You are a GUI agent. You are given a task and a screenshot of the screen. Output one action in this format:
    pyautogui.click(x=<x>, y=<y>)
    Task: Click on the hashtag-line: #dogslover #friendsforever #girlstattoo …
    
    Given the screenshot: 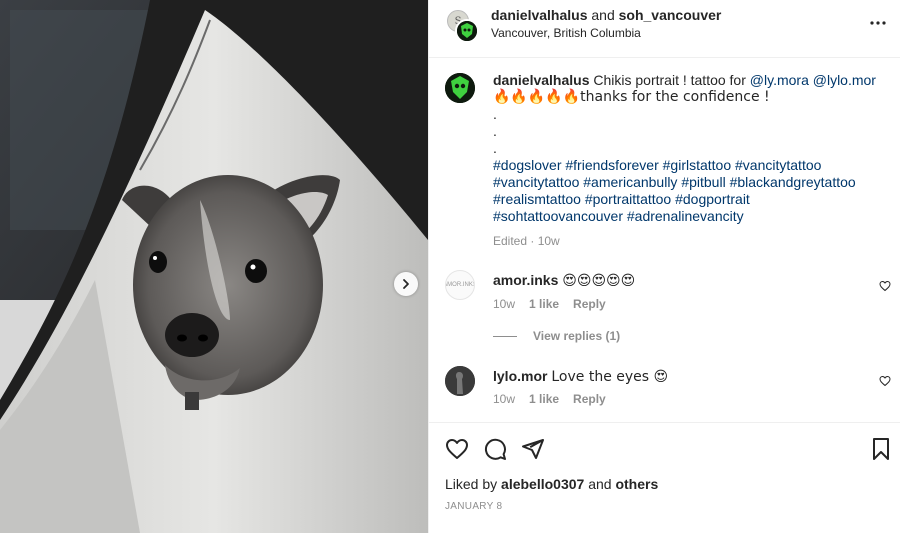 What is the action you would take?
    pyautogui.click(x=657, y=165)
    